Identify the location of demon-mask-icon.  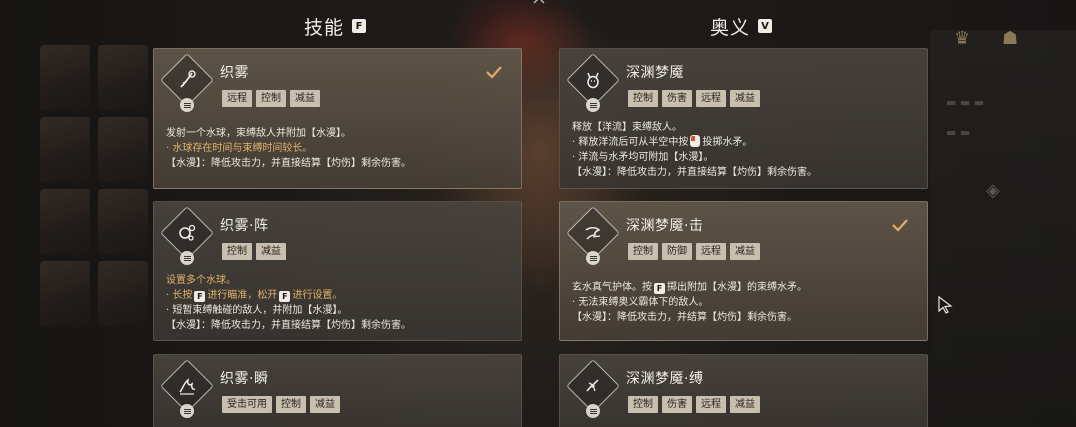
(593, 80).